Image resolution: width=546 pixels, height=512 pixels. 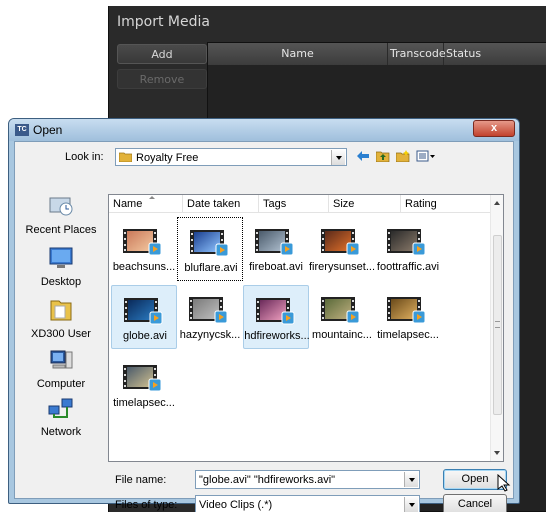 I want to click on up-folder-icon, so click(x=383, y=158).